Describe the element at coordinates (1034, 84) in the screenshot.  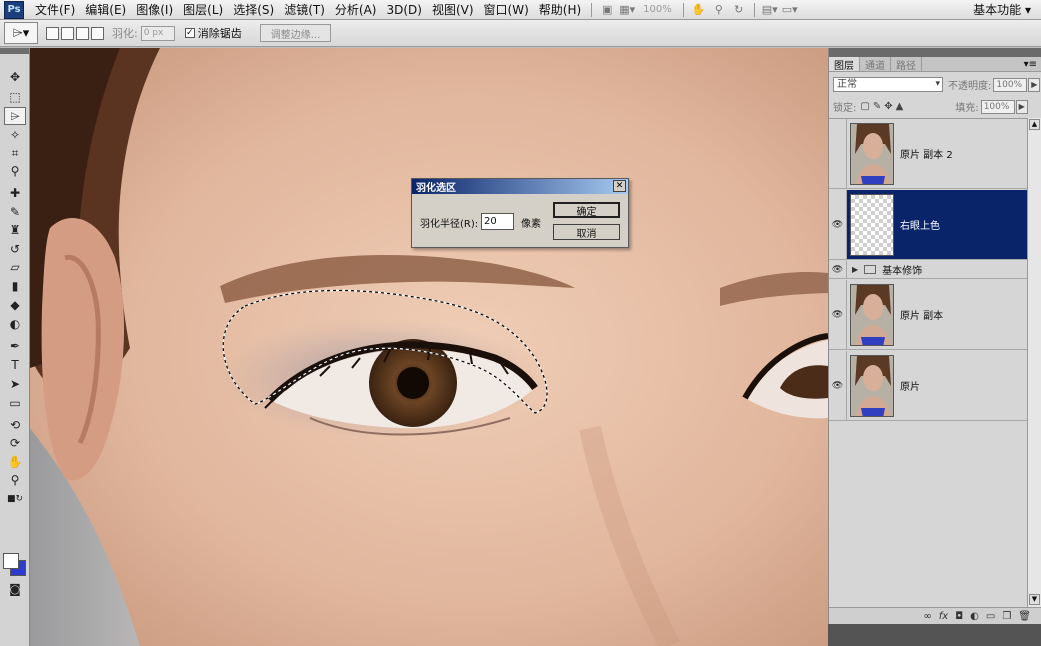
I see `opacity-arrow-icon: ▶` at that location.